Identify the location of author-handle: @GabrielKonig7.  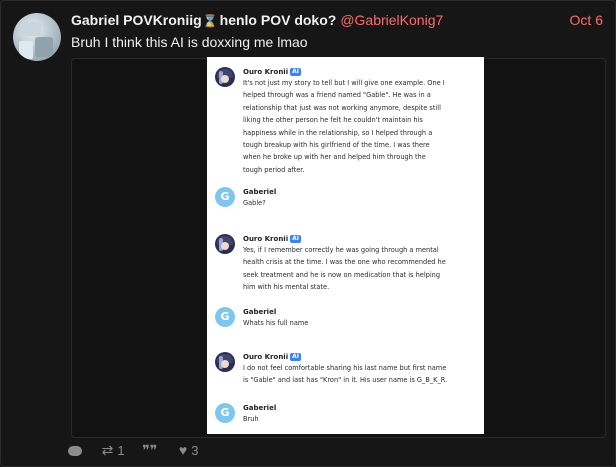
(391, 20).